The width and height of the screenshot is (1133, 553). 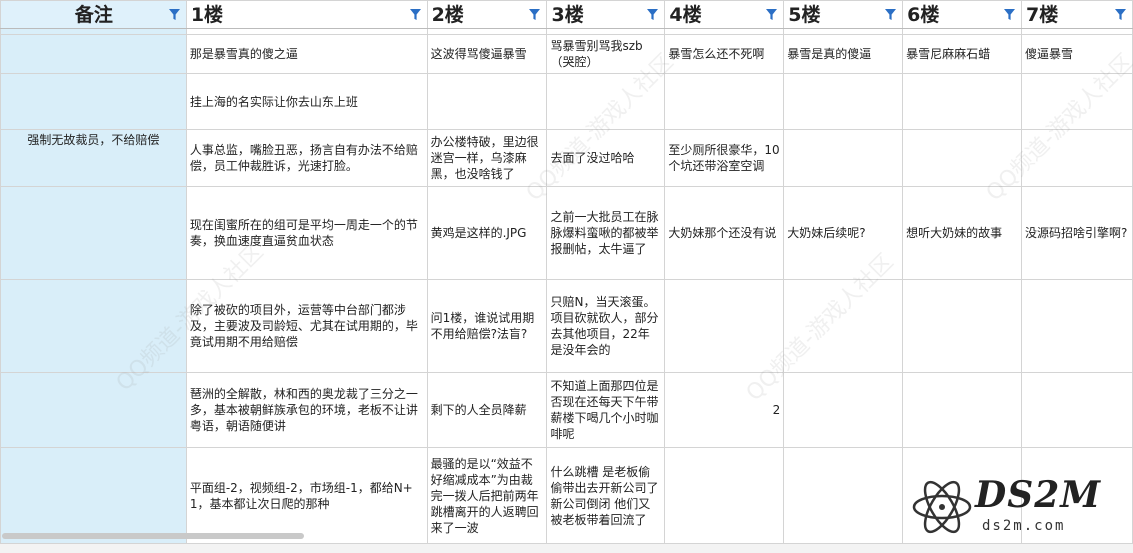 I want to click on table-cell: 之前一大批员工在脉脉爆料蛮啾的都被举报删帖，太牛逼了, so click(x=606, y=233).